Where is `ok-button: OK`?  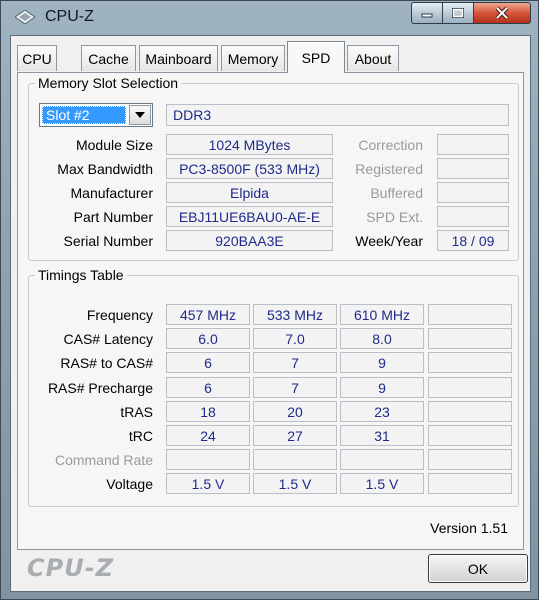 ok-button: OK is located at coordinates (478, 568).